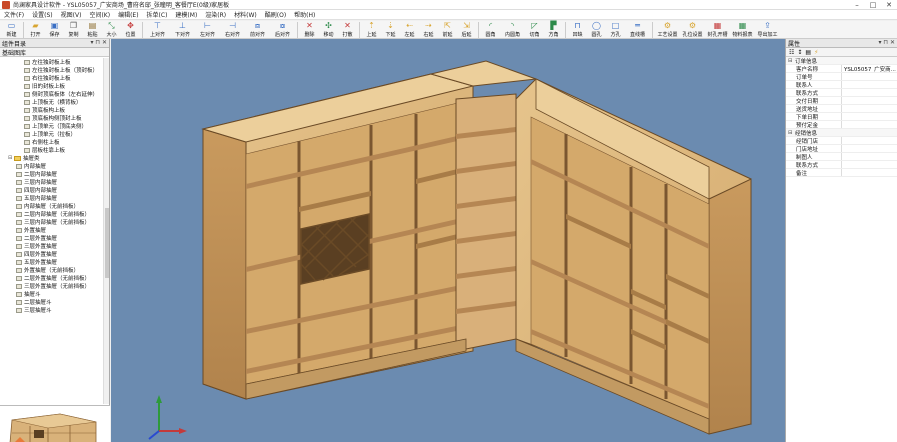  What do you see at coordinates (328, 30) in the screenshot?
I see `toolbar-button-move: ✣ 移动` at bounding box center [328, 30].